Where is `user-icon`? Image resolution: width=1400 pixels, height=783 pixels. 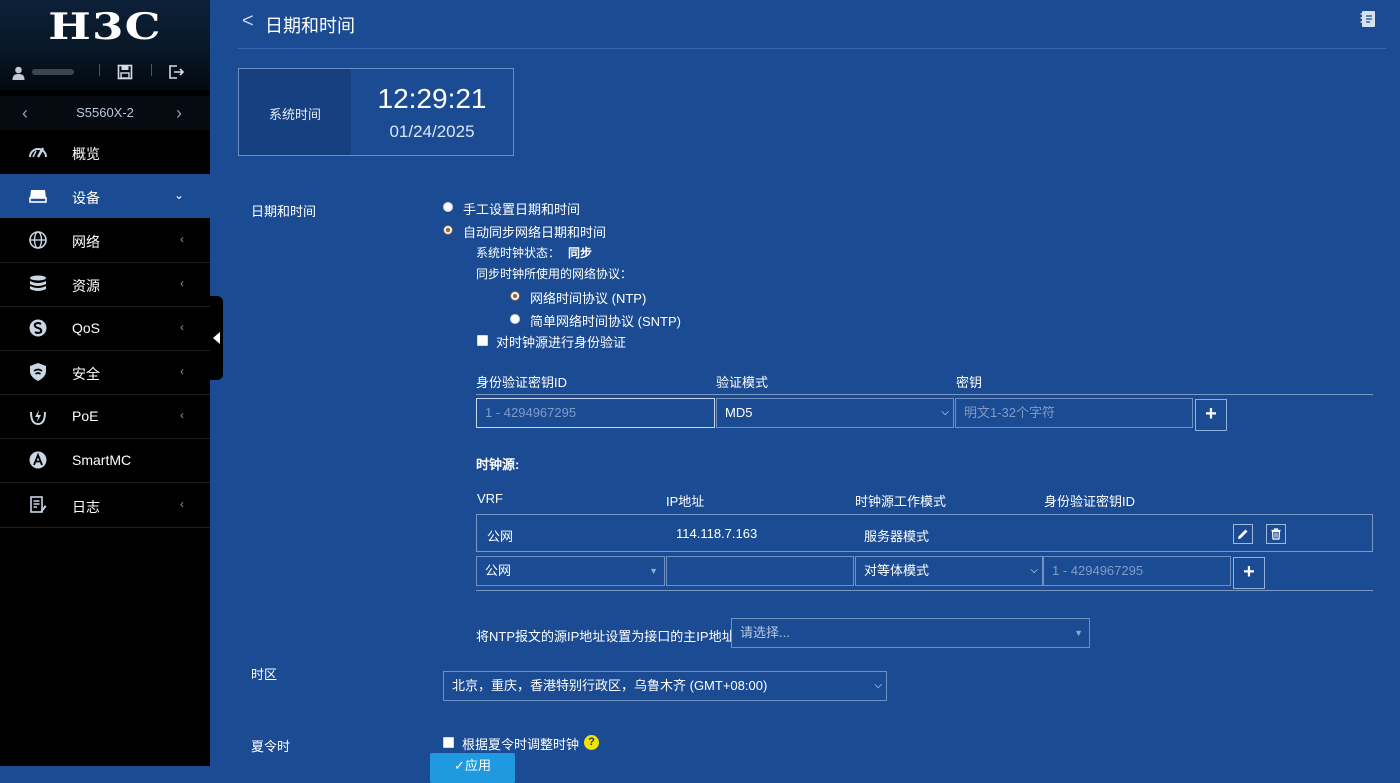 user-icon is located at coordinates (18, 73).